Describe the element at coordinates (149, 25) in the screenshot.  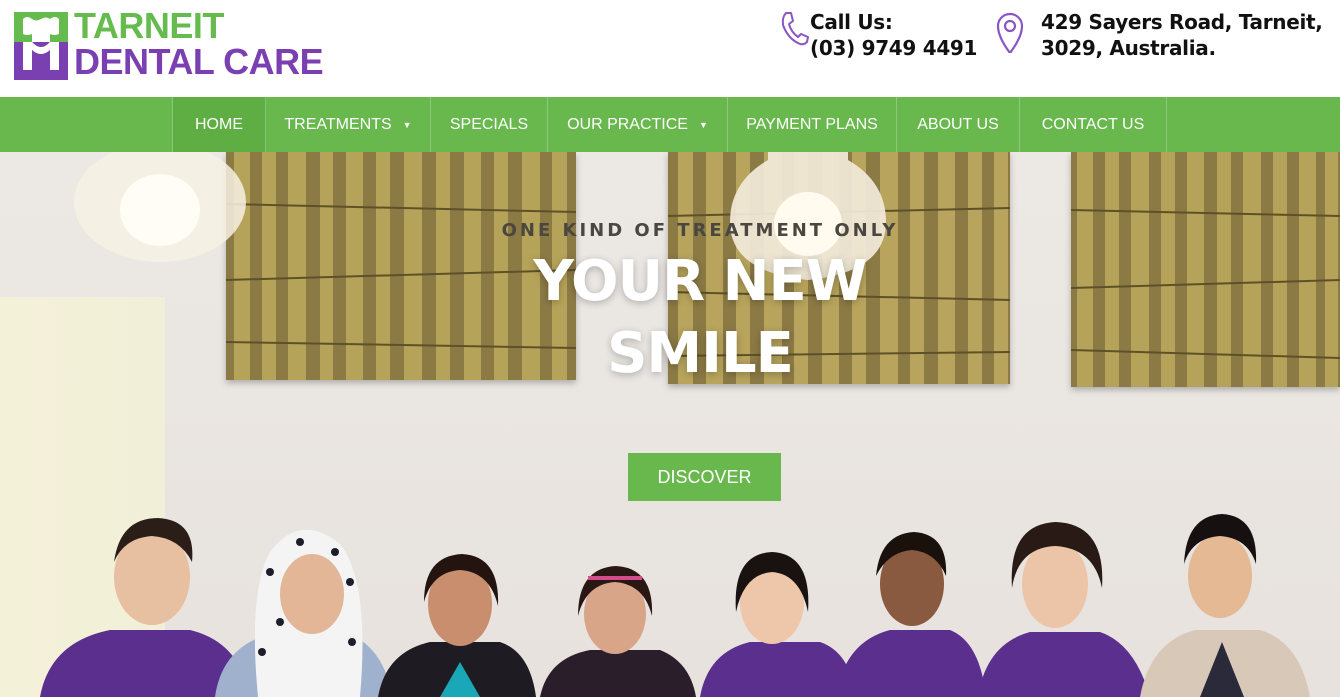
I see `logo-text-tarneit: TARNEIT` at that location.